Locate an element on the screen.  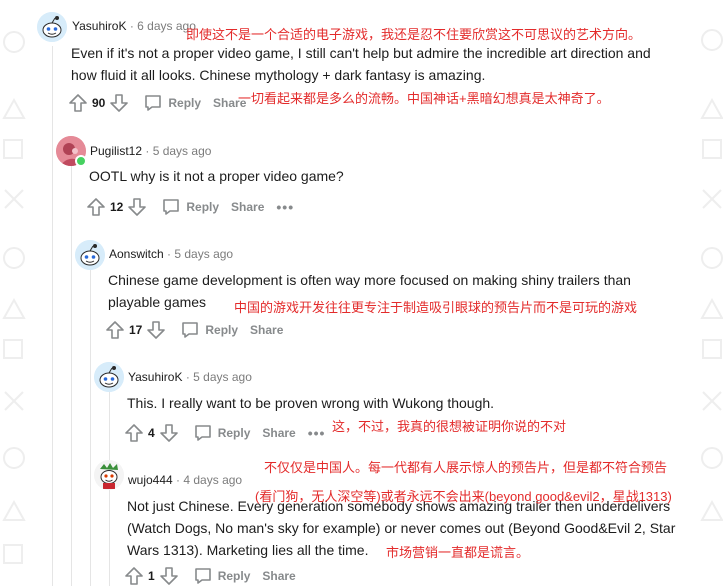
comment-actions: 17 Reply Share is located at coordinates (194, 330).